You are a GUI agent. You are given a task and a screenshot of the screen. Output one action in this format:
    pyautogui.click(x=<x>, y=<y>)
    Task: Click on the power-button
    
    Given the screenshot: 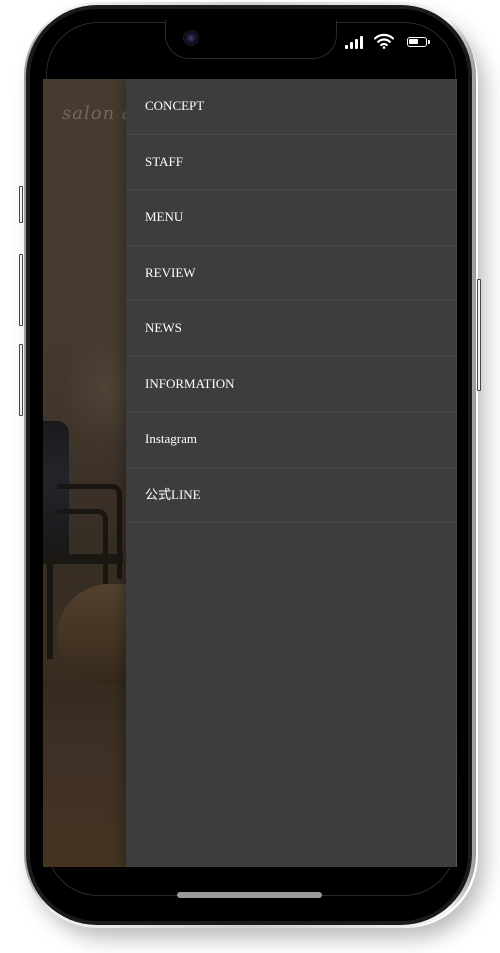 What is the action you would take?
    pyautogui.click(x=479, y=335)
    